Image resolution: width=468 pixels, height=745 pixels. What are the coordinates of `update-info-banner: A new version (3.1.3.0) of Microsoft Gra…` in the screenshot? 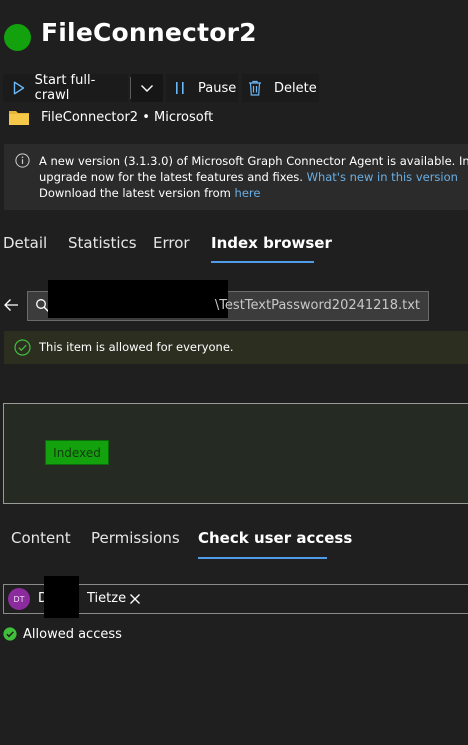 It's located at (236, 177).